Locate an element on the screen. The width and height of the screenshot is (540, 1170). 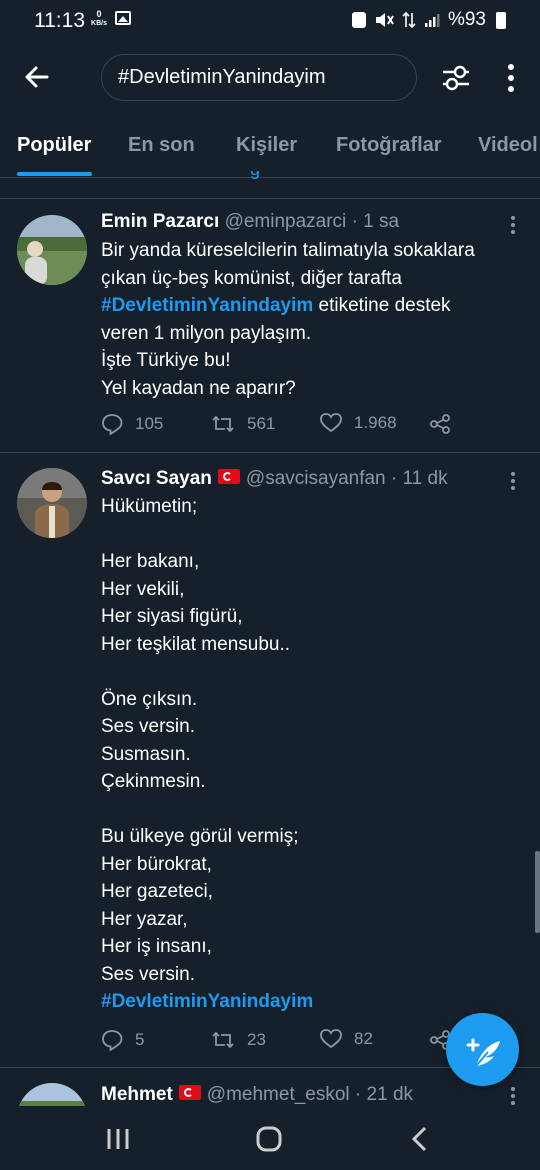
tab-latest: En son is located at coordinates (161, 145).